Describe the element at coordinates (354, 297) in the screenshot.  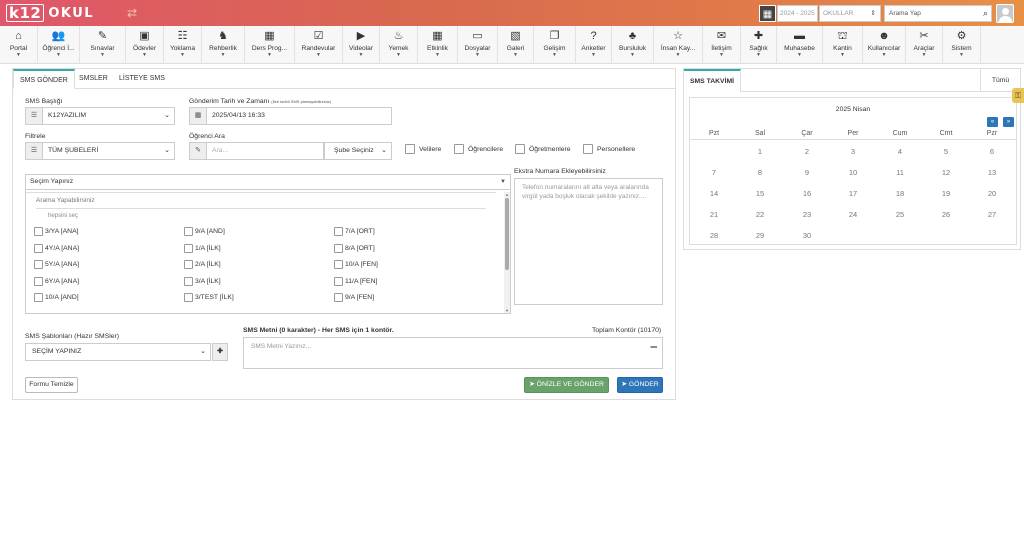
I see `class-option: 9/A [FEN]` at that location.